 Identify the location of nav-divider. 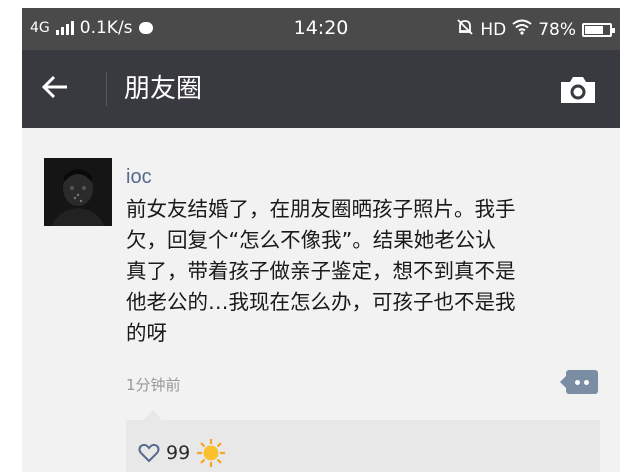
(106, 89).